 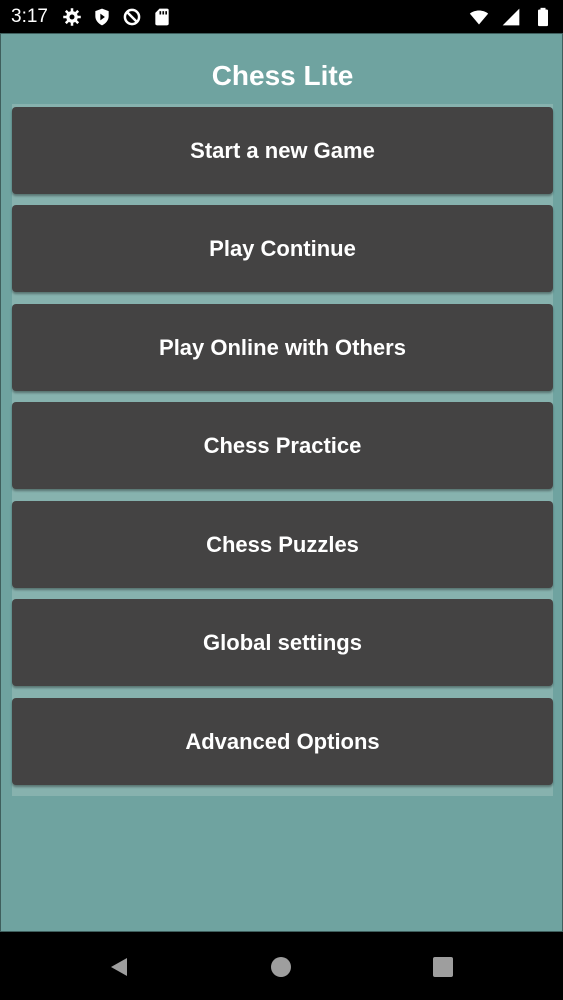 What do you see at coordinates (282, 445) in the screenshot?
I see `chess-practice-button: Chess Practice` at bounding box center [282, 445].